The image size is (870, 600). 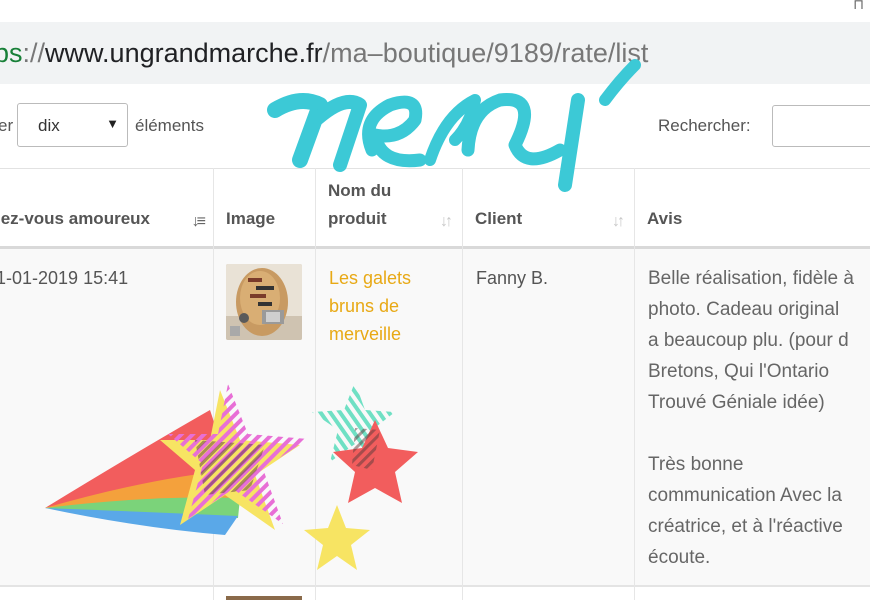 I want to click on show-label: er, so click(x=7, y=125).